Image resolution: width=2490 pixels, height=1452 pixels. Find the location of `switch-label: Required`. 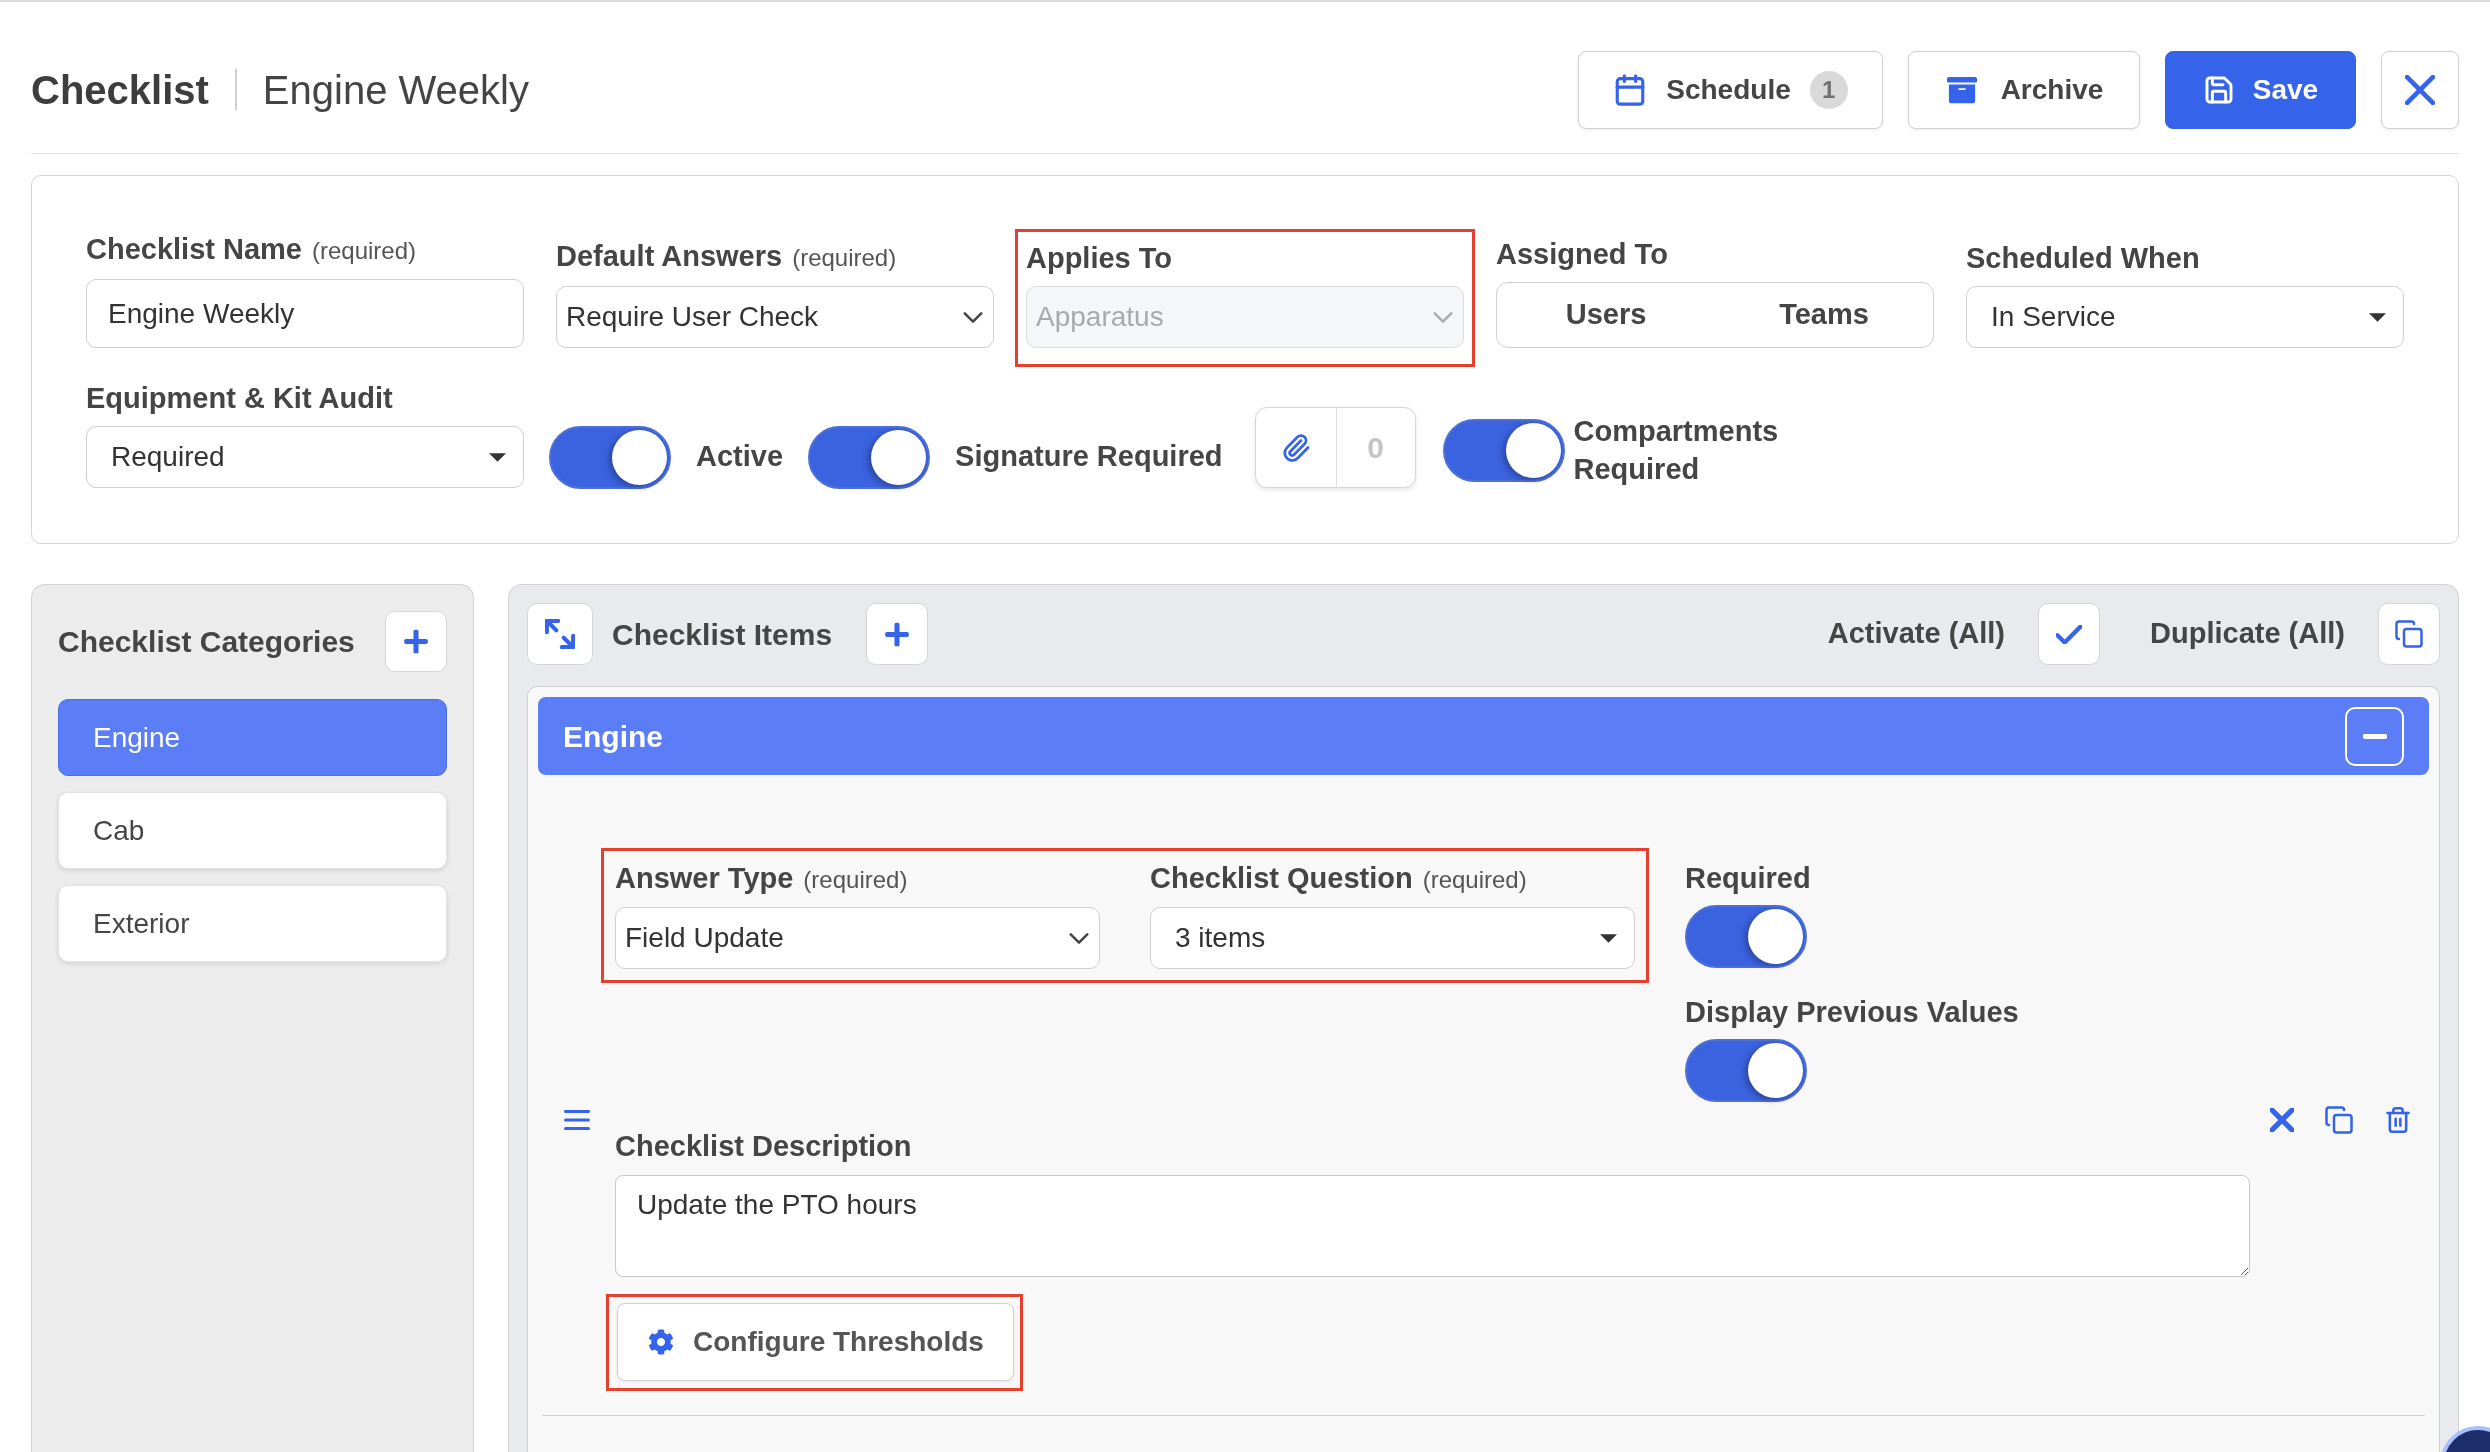

switch-label: Required is located at coordinates (1748, 878).